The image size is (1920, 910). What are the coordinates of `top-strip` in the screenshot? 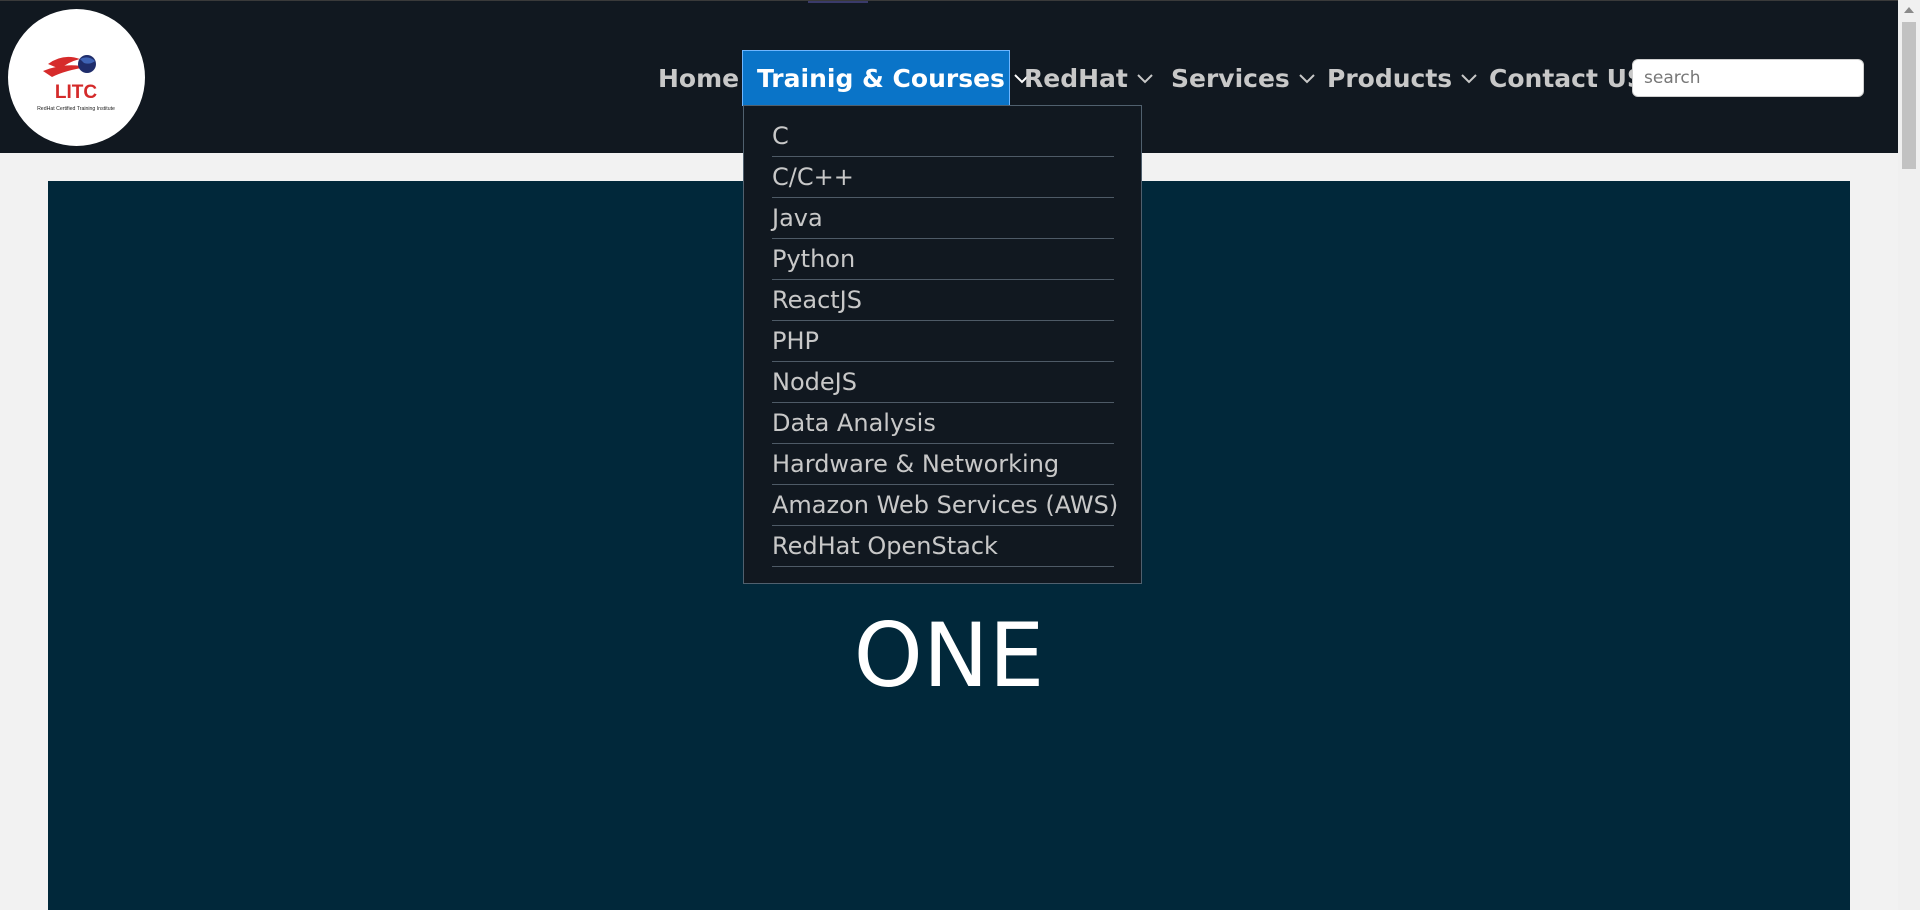 It's located at (838, 2).